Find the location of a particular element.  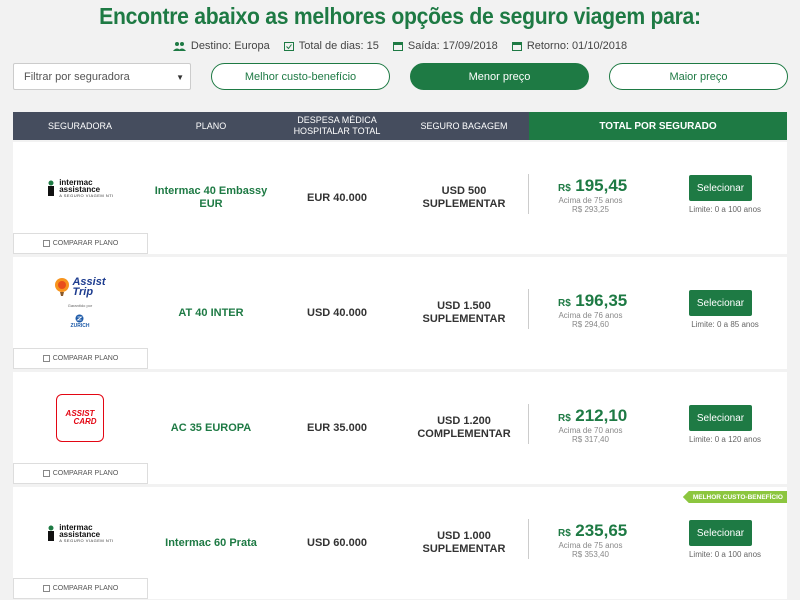

summary-departure: Saída: 17/09/2018 is located at coordinates (445, 46).